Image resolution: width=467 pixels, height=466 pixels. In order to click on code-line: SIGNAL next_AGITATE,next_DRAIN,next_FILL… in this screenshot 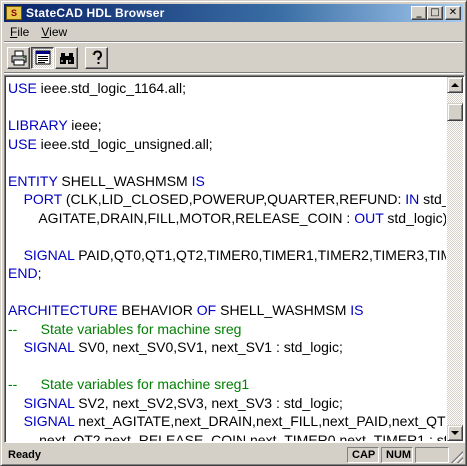, I will do `click(227, 421)`.